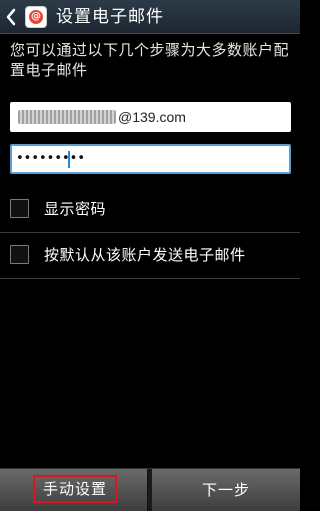  I want to click on back-button: @, so click(28, 17).